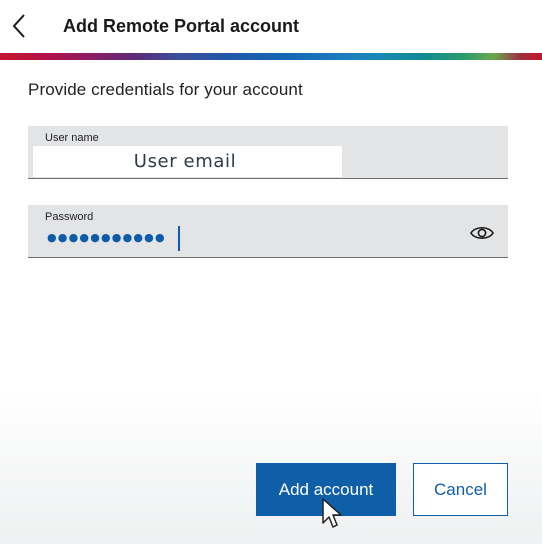 Image resolution: width=542 pixels, height=544 pixels. I want to click on brand-supergraphic-bar, so click(271, 56).